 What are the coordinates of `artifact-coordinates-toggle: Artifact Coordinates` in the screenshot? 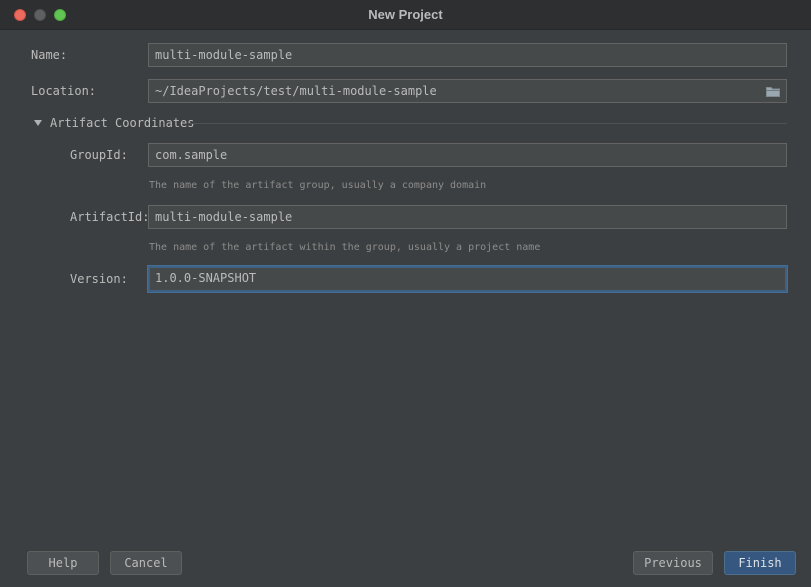 It's located at (114, 123).